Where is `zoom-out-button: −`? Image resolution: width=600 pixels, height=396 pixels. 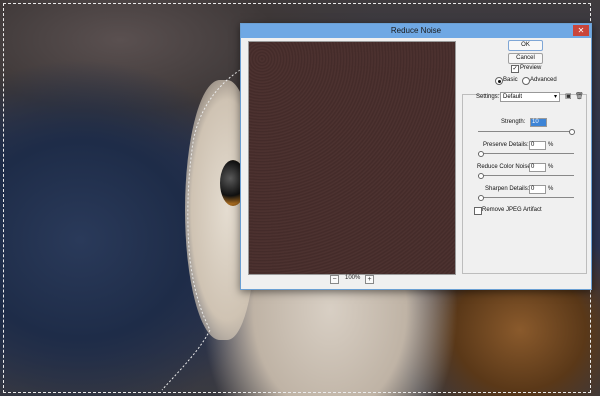 zoom-out-button: − is located at coordinates (334, 279).